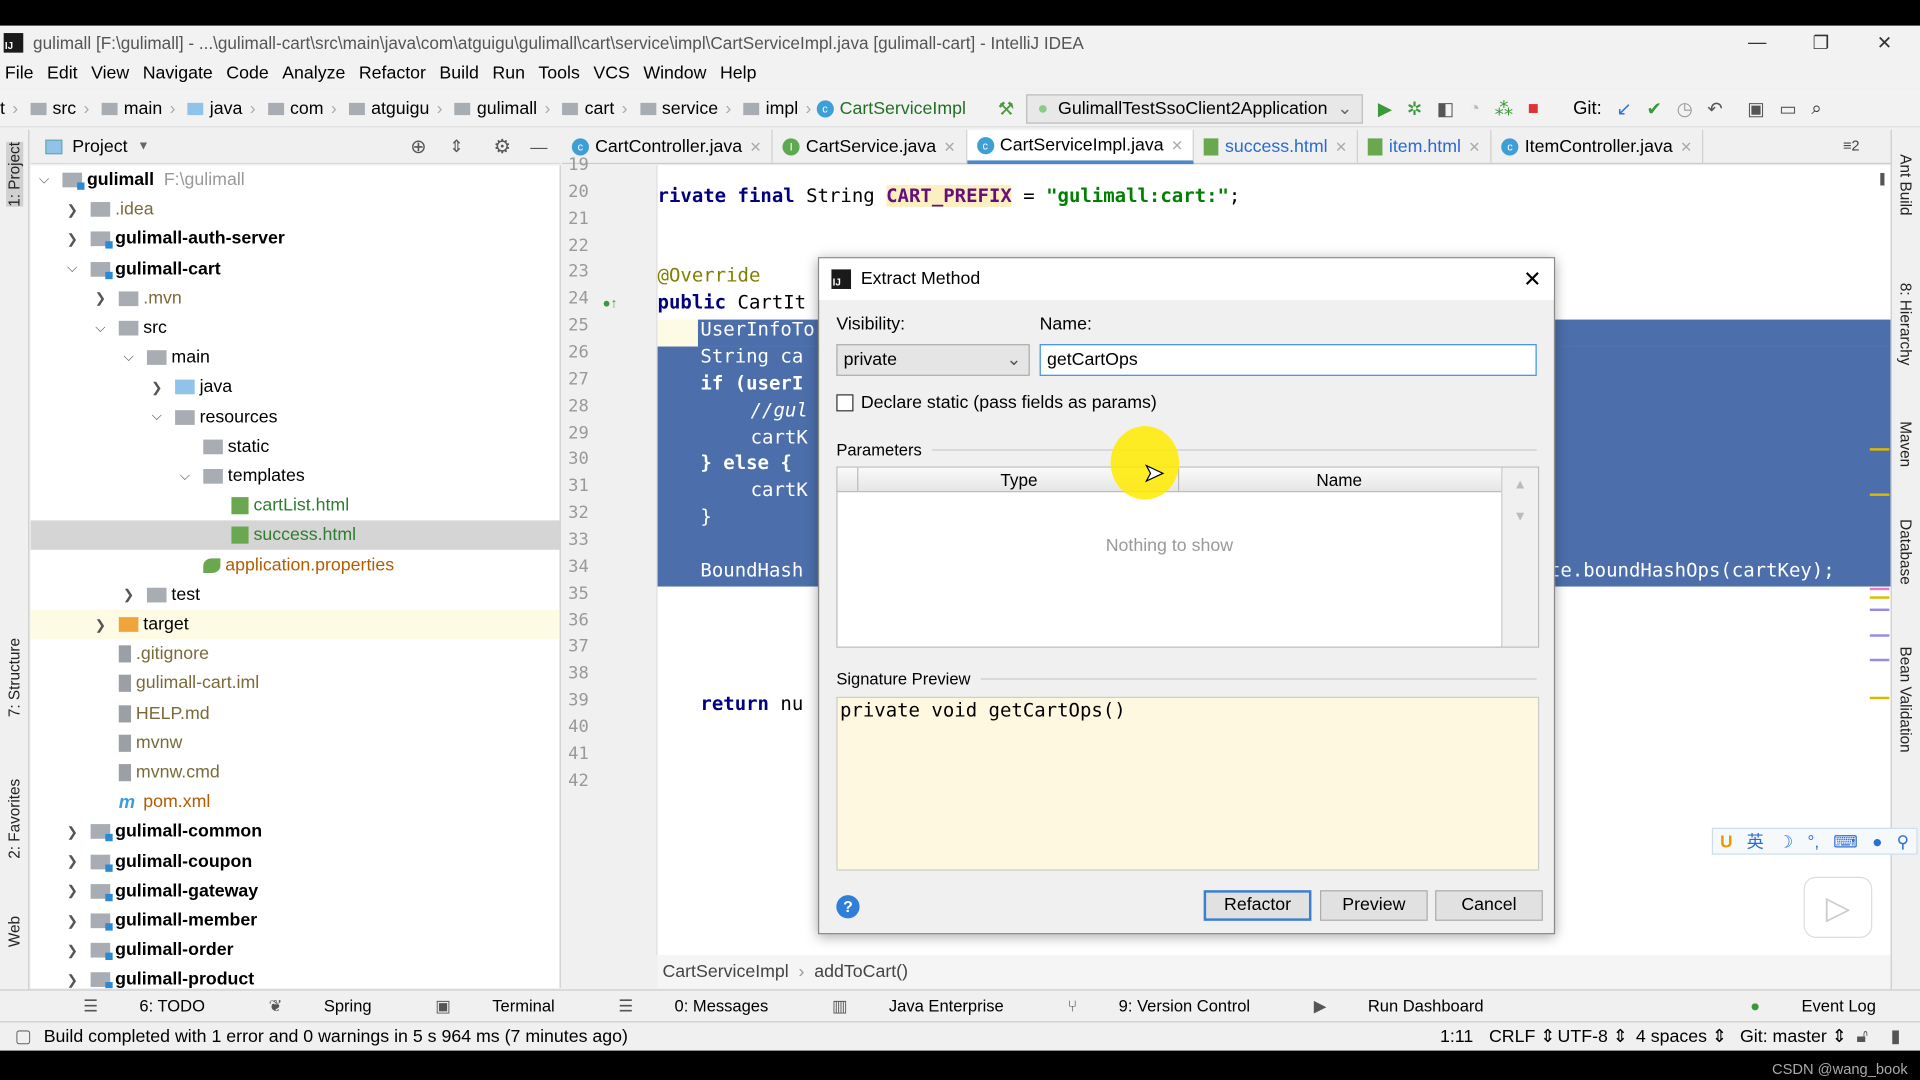 This screenshot has width=1920, height=1080. I want to click on tab-success-html: success.html ✕, so click(1276, 147).